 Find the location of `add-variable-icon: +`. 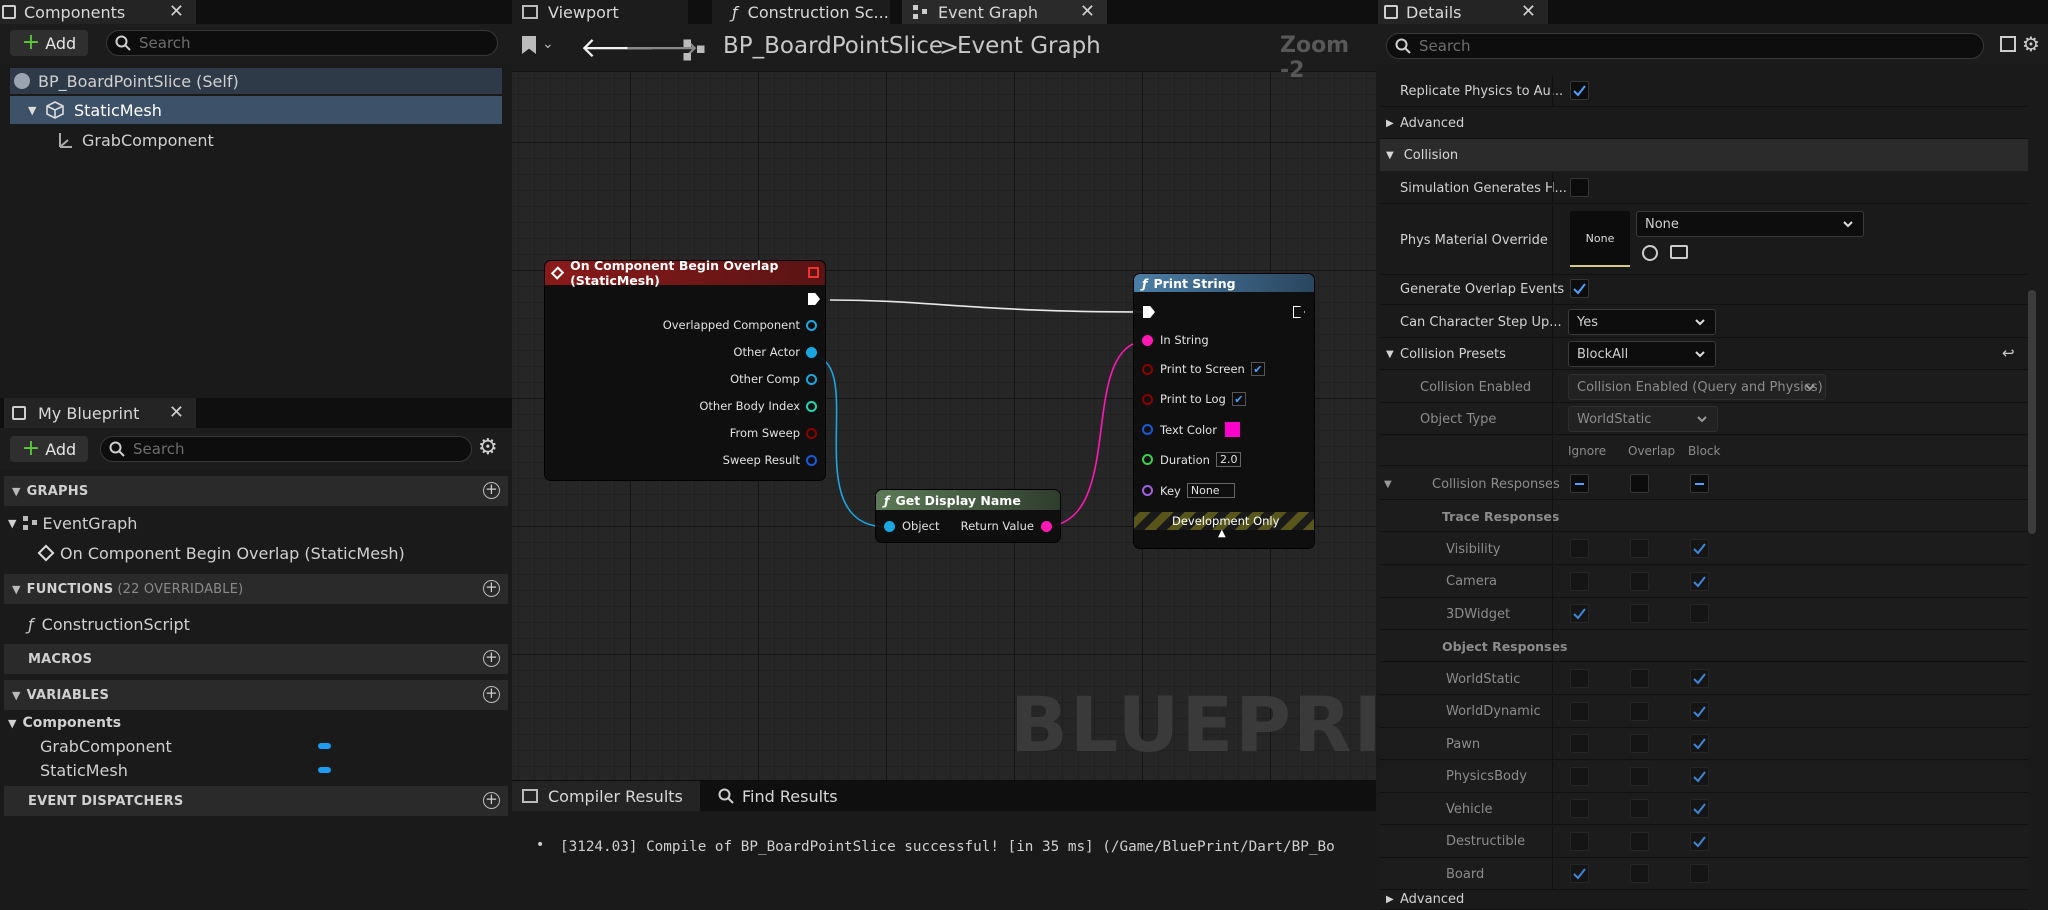

add-variable-icon: + is located at coordinates (491, 694).